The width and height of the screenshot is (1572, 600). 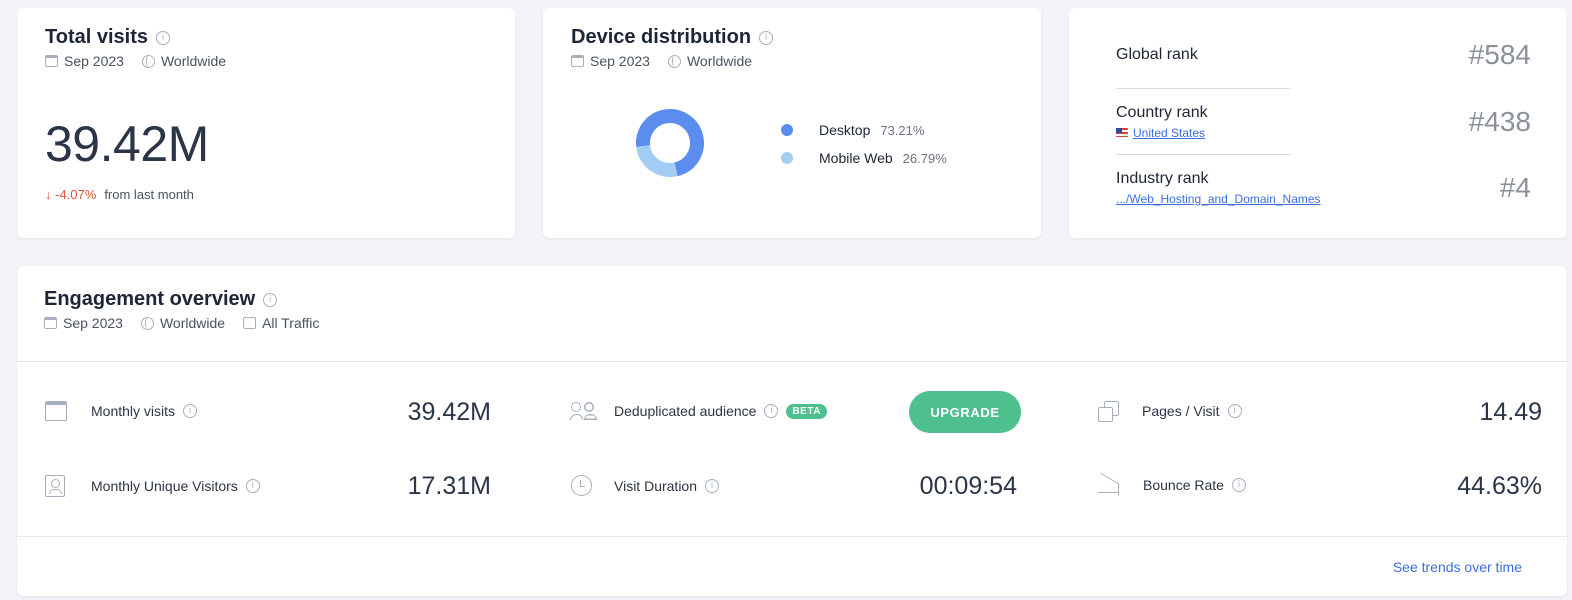 What do you see at coordinates (1183, 485) in the screenshot?
I see `bounce-rate-label: Bounce Rate` at bounding box center [1183, 485].